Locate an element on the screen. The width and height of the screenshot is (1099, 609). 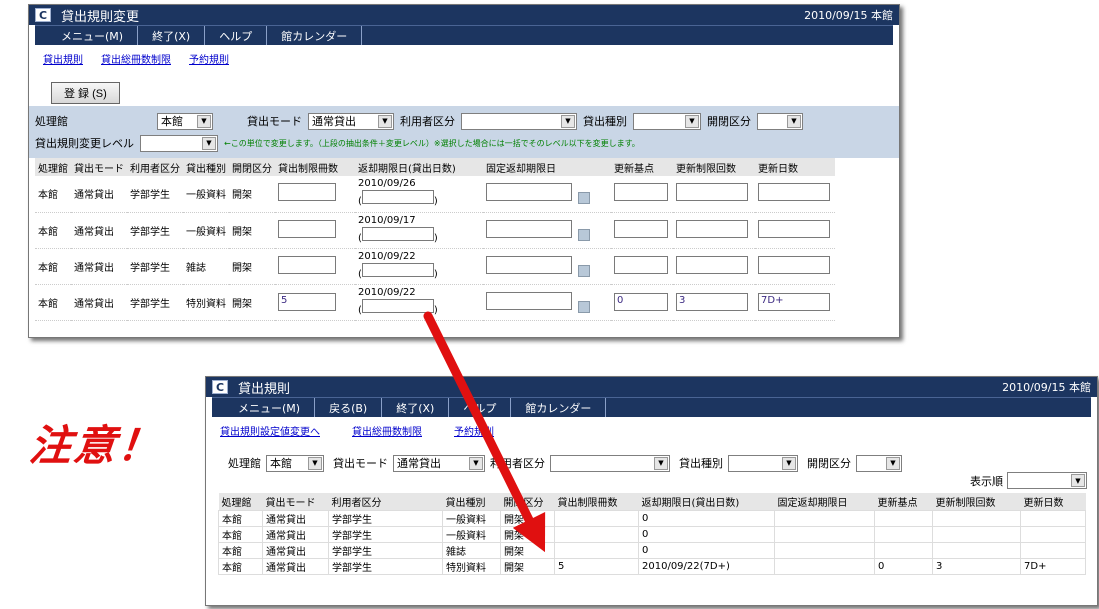
col-header: 処理館 is located at coordinates (240, 502).